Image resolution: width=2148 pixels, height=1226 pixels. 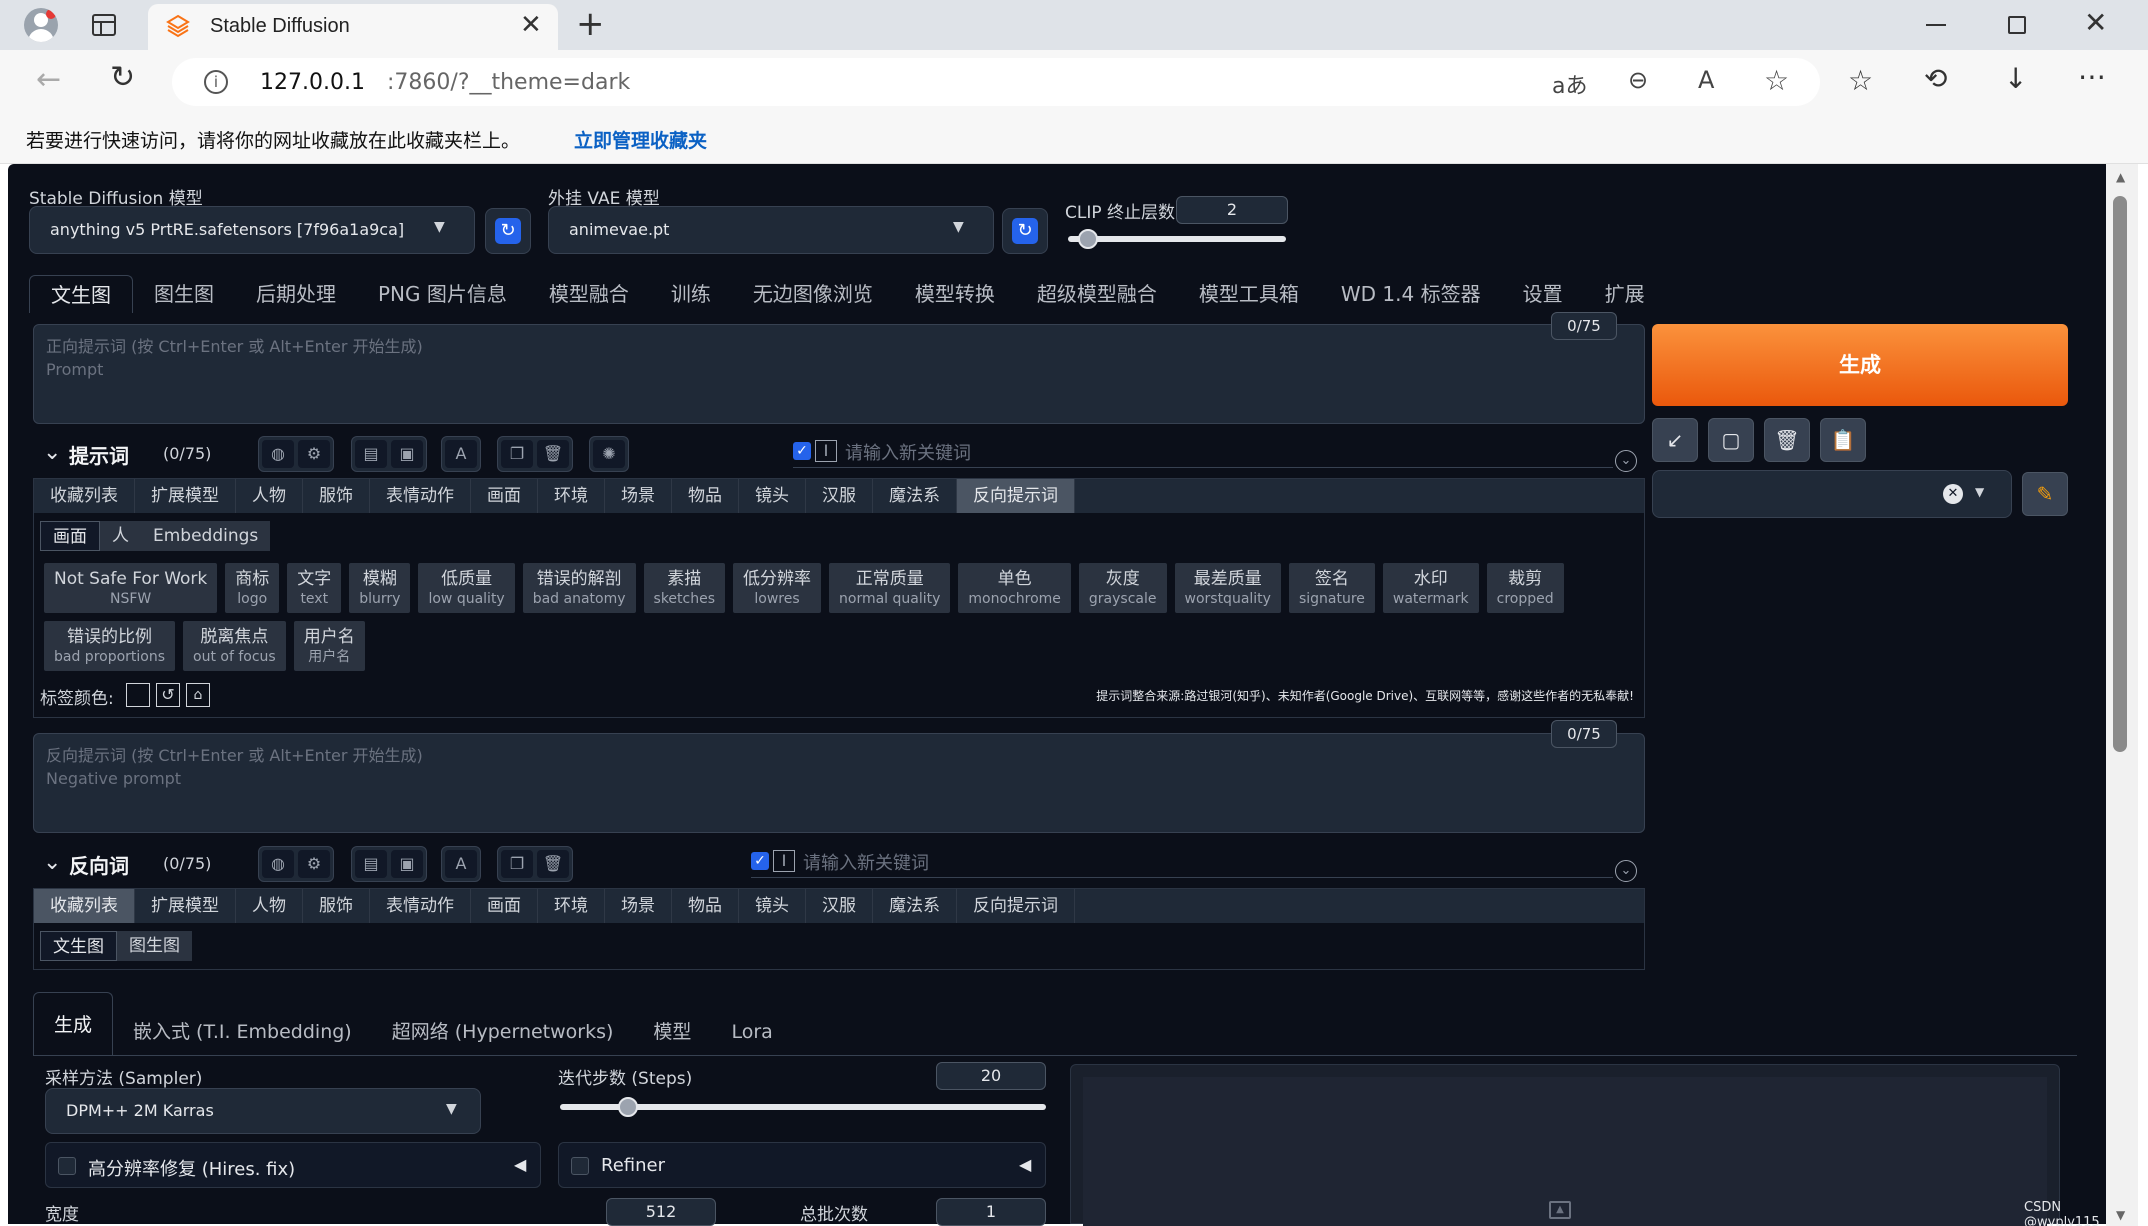 What do you see at coordinates (67, 1166) in the screenshot?
I see `hires-fix-checkbox` at bounding box center [67, 1166].